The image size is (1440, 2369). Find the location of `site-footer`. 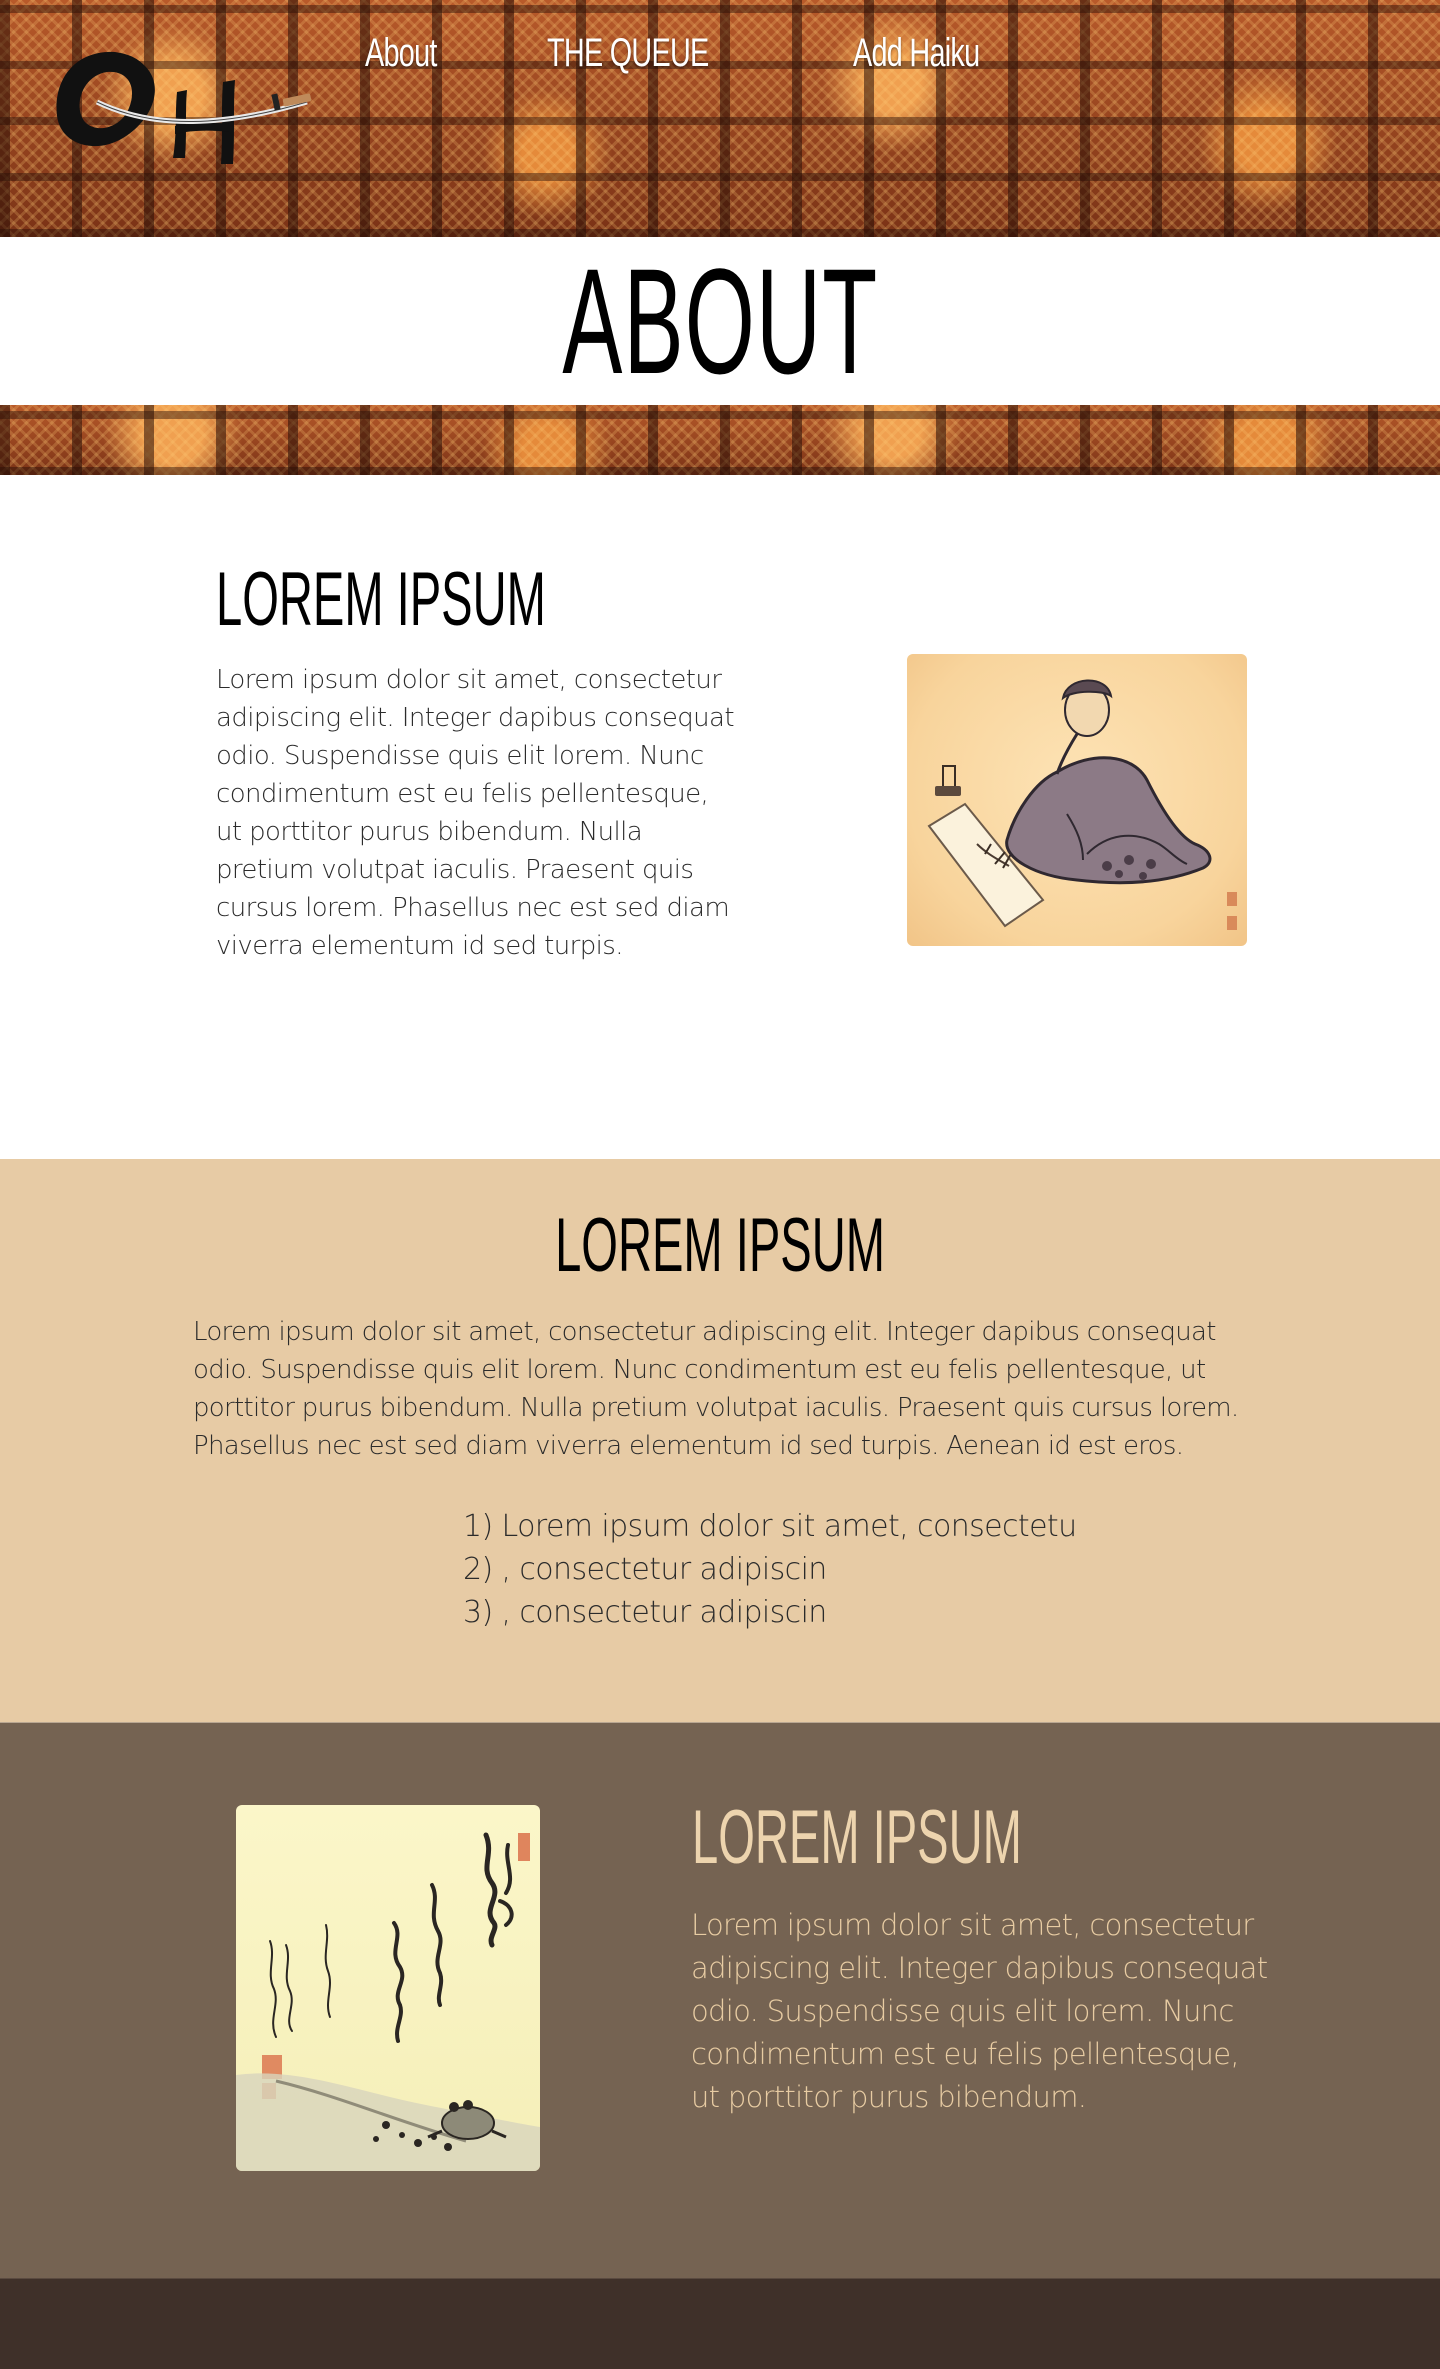

site-footer is located at coordinates (720, 2323).